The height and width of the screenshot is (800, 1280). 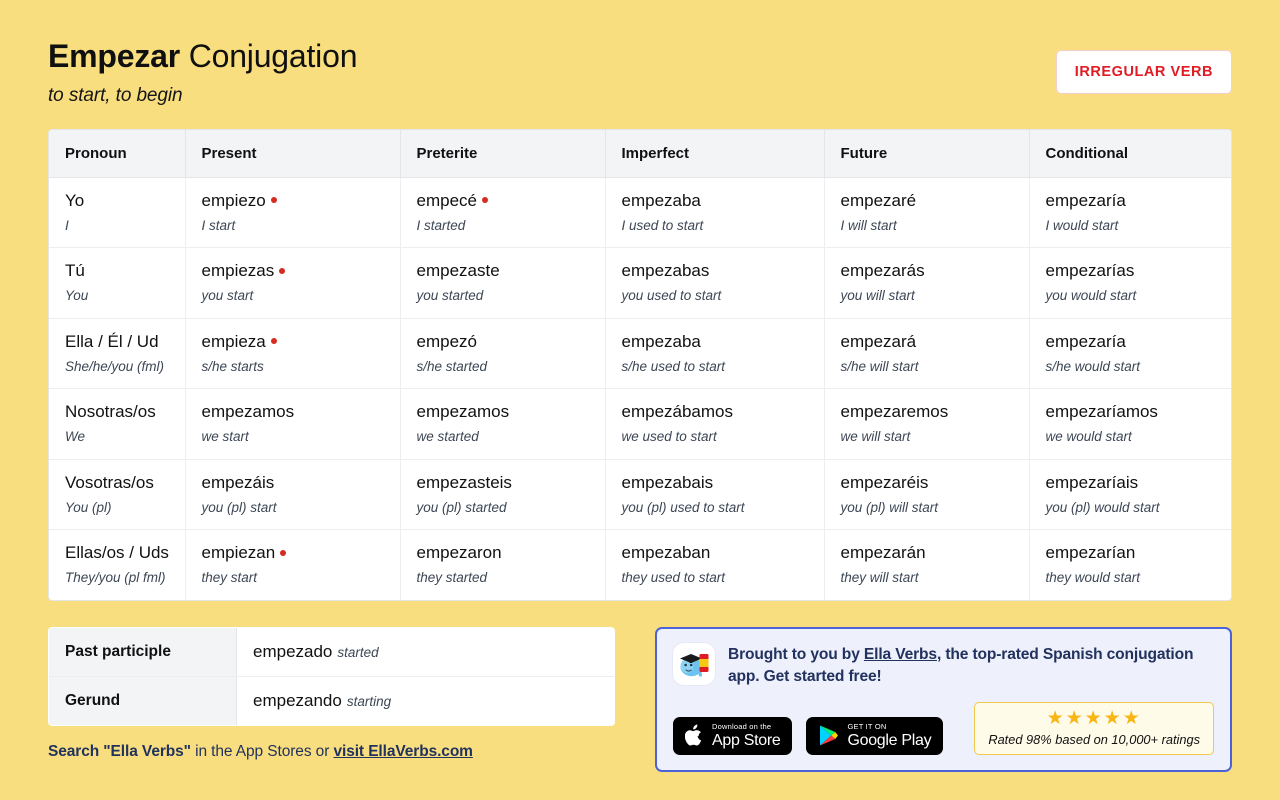 What do you see at coordinates (715, 424) in the screenshot?
I see `cell-imperfect: empezábamos we used to start` at bounding box center [715, 424].